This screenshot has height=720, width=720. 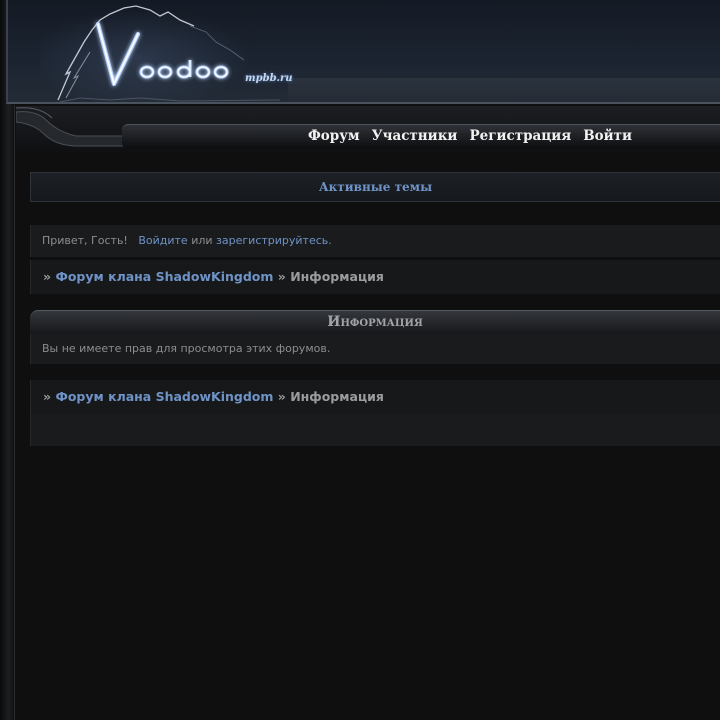 I want to click on breadcrumb-bottom: » Форум клана ShadowKingdom » Информация, so click(x=375, y=397).